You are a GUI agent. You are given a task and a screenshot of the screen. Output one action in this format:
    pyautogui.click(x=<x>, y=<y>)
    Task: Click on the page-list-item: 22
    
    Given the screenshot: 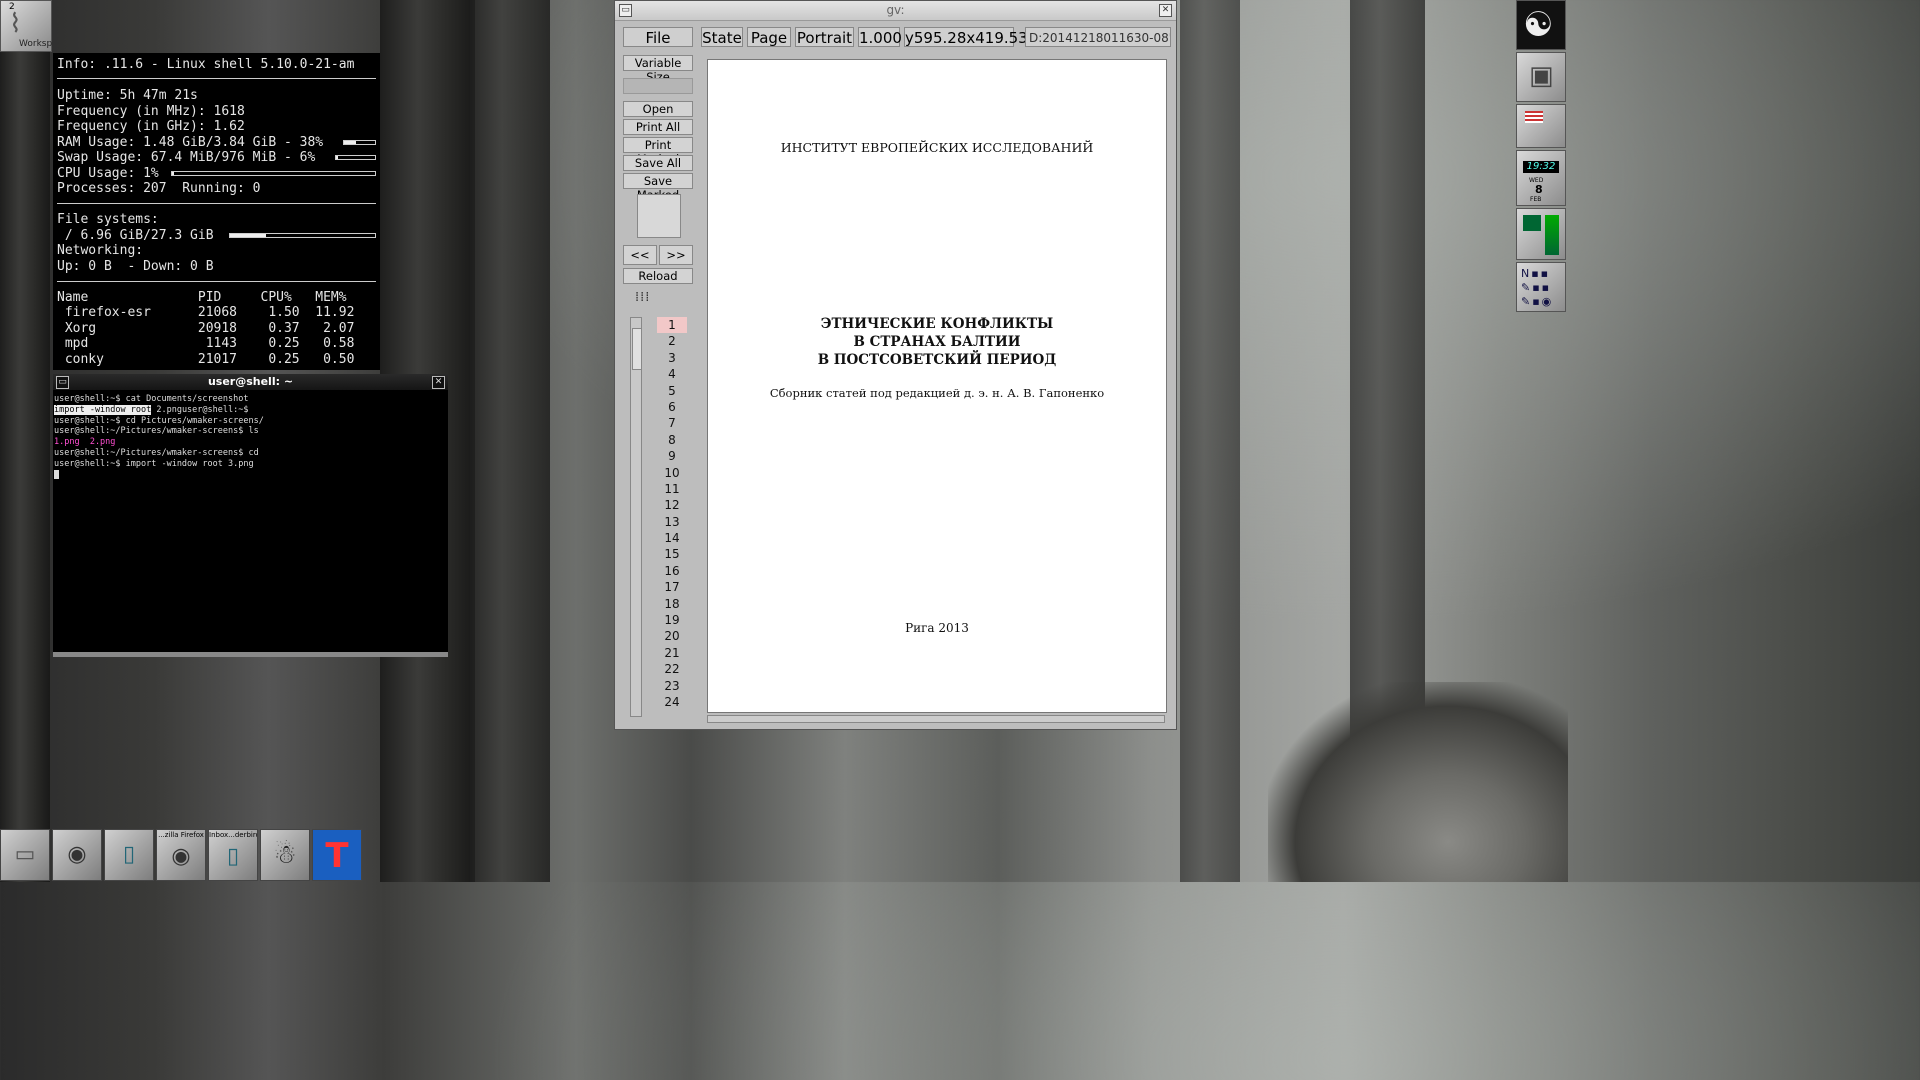 What is the action you would take?
    pyautogui.click(x=672, y=669)
    